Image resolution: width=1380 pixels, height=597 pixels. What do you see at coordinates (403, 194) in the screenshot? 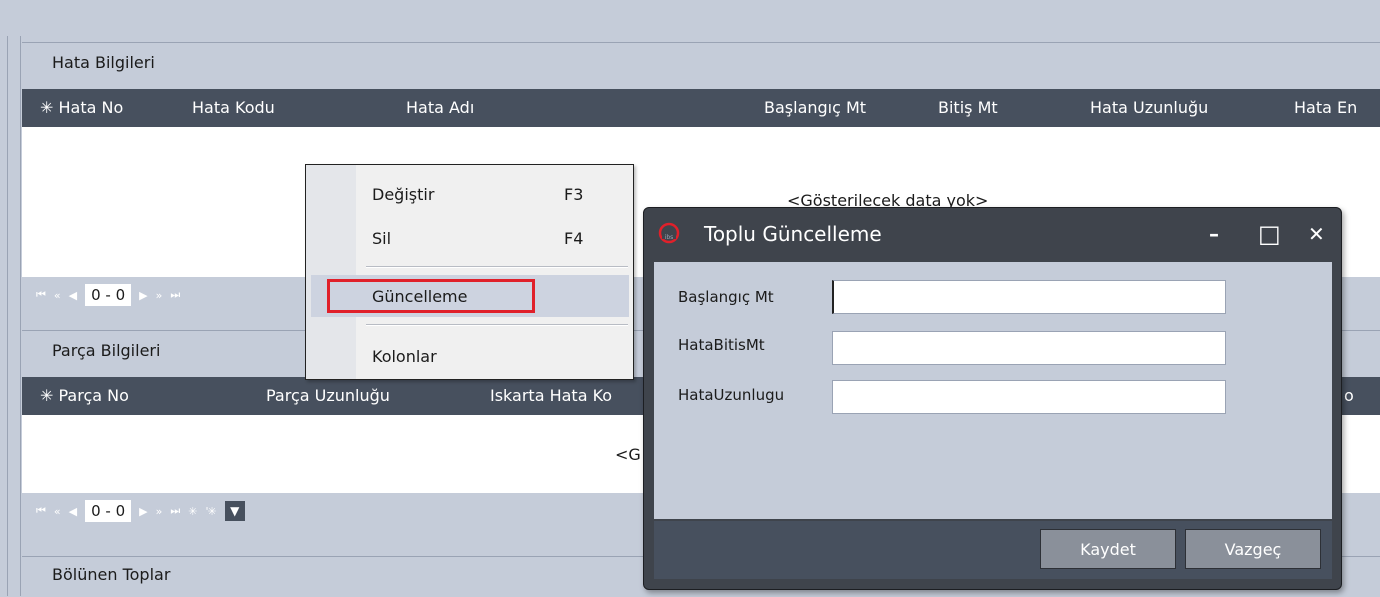
I see `menu-item-label: Değiştir` at bounding box center [403, 194].